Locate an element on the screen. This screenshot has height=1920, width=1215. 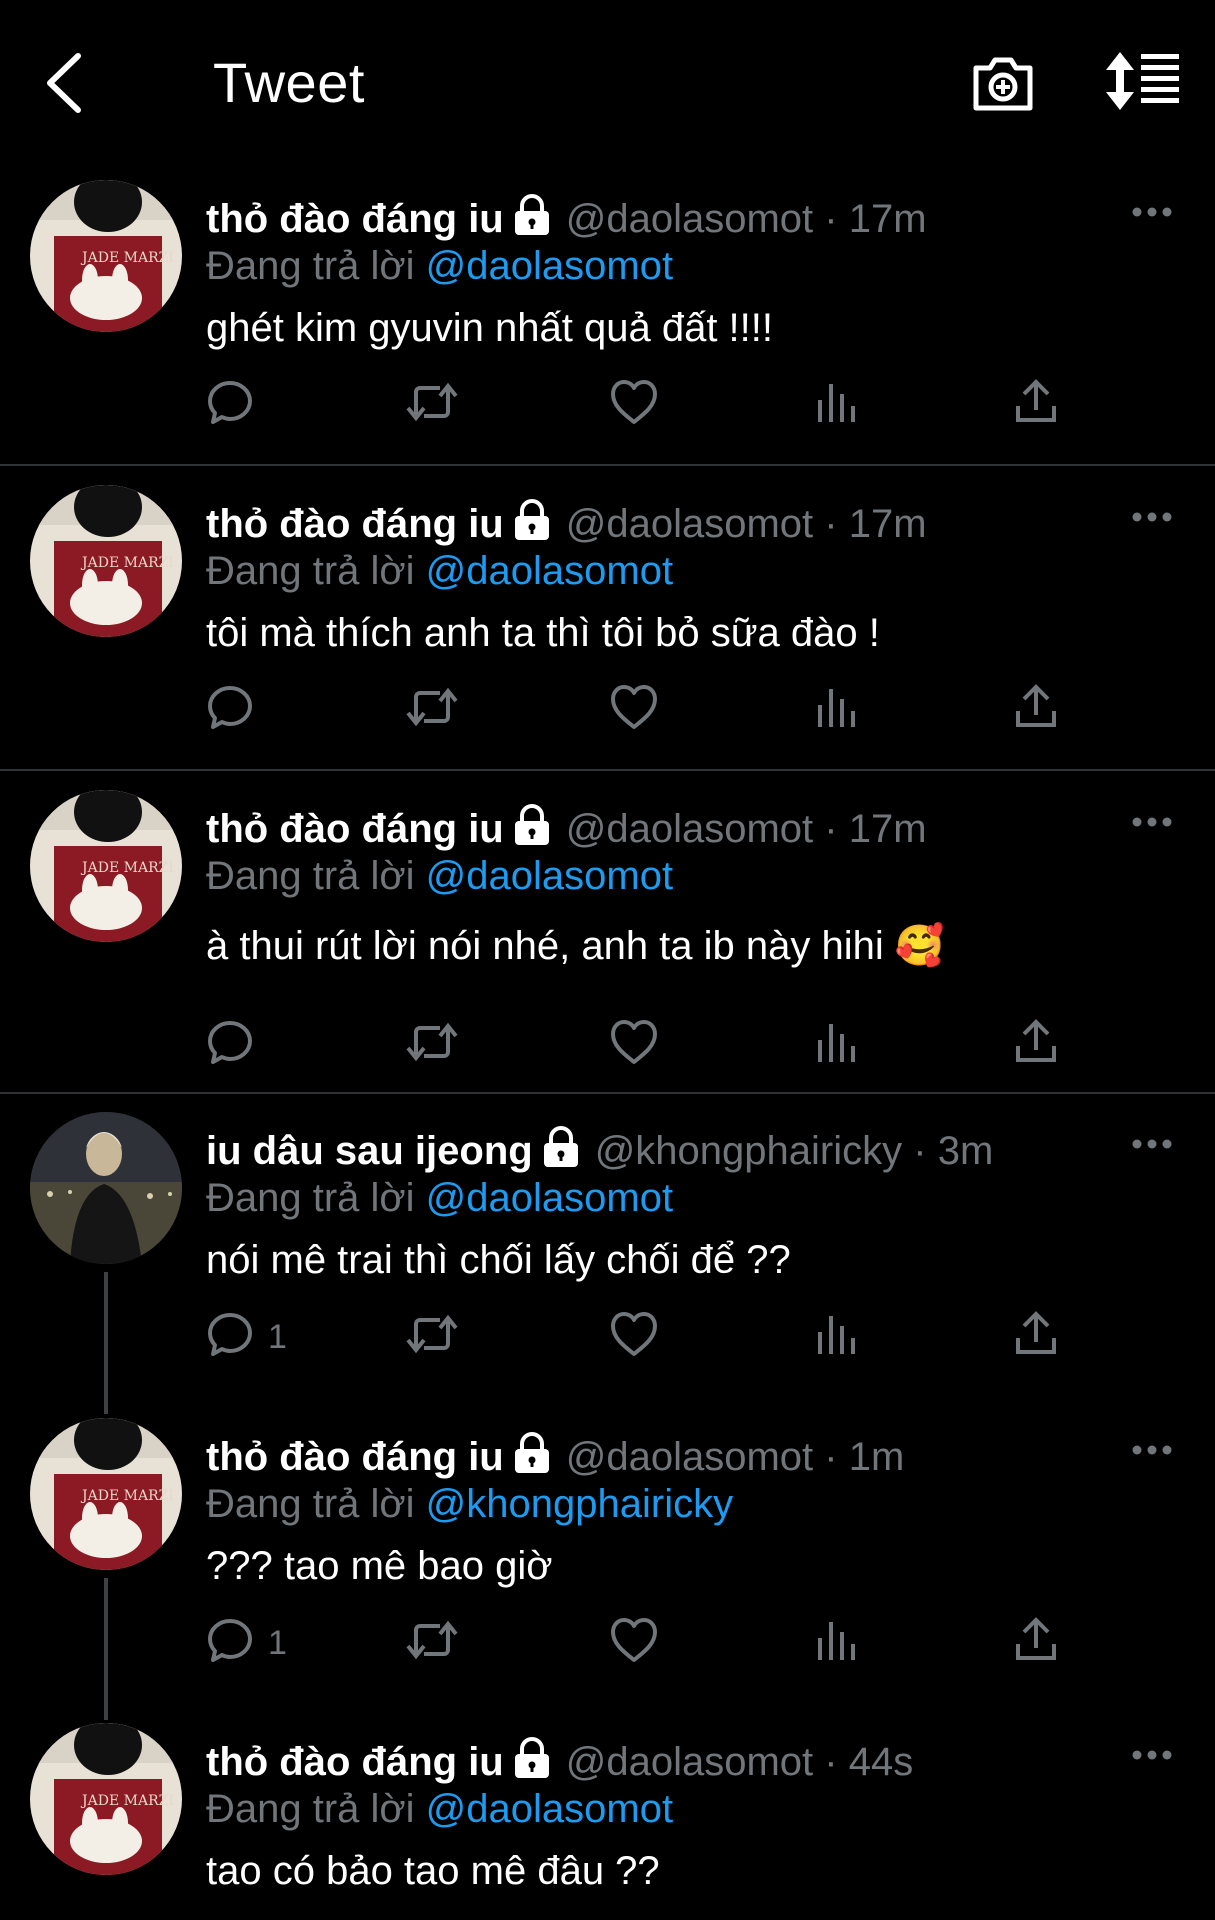
display-name: iu dâu sau ijeong is located at coordinates (369, 1151).